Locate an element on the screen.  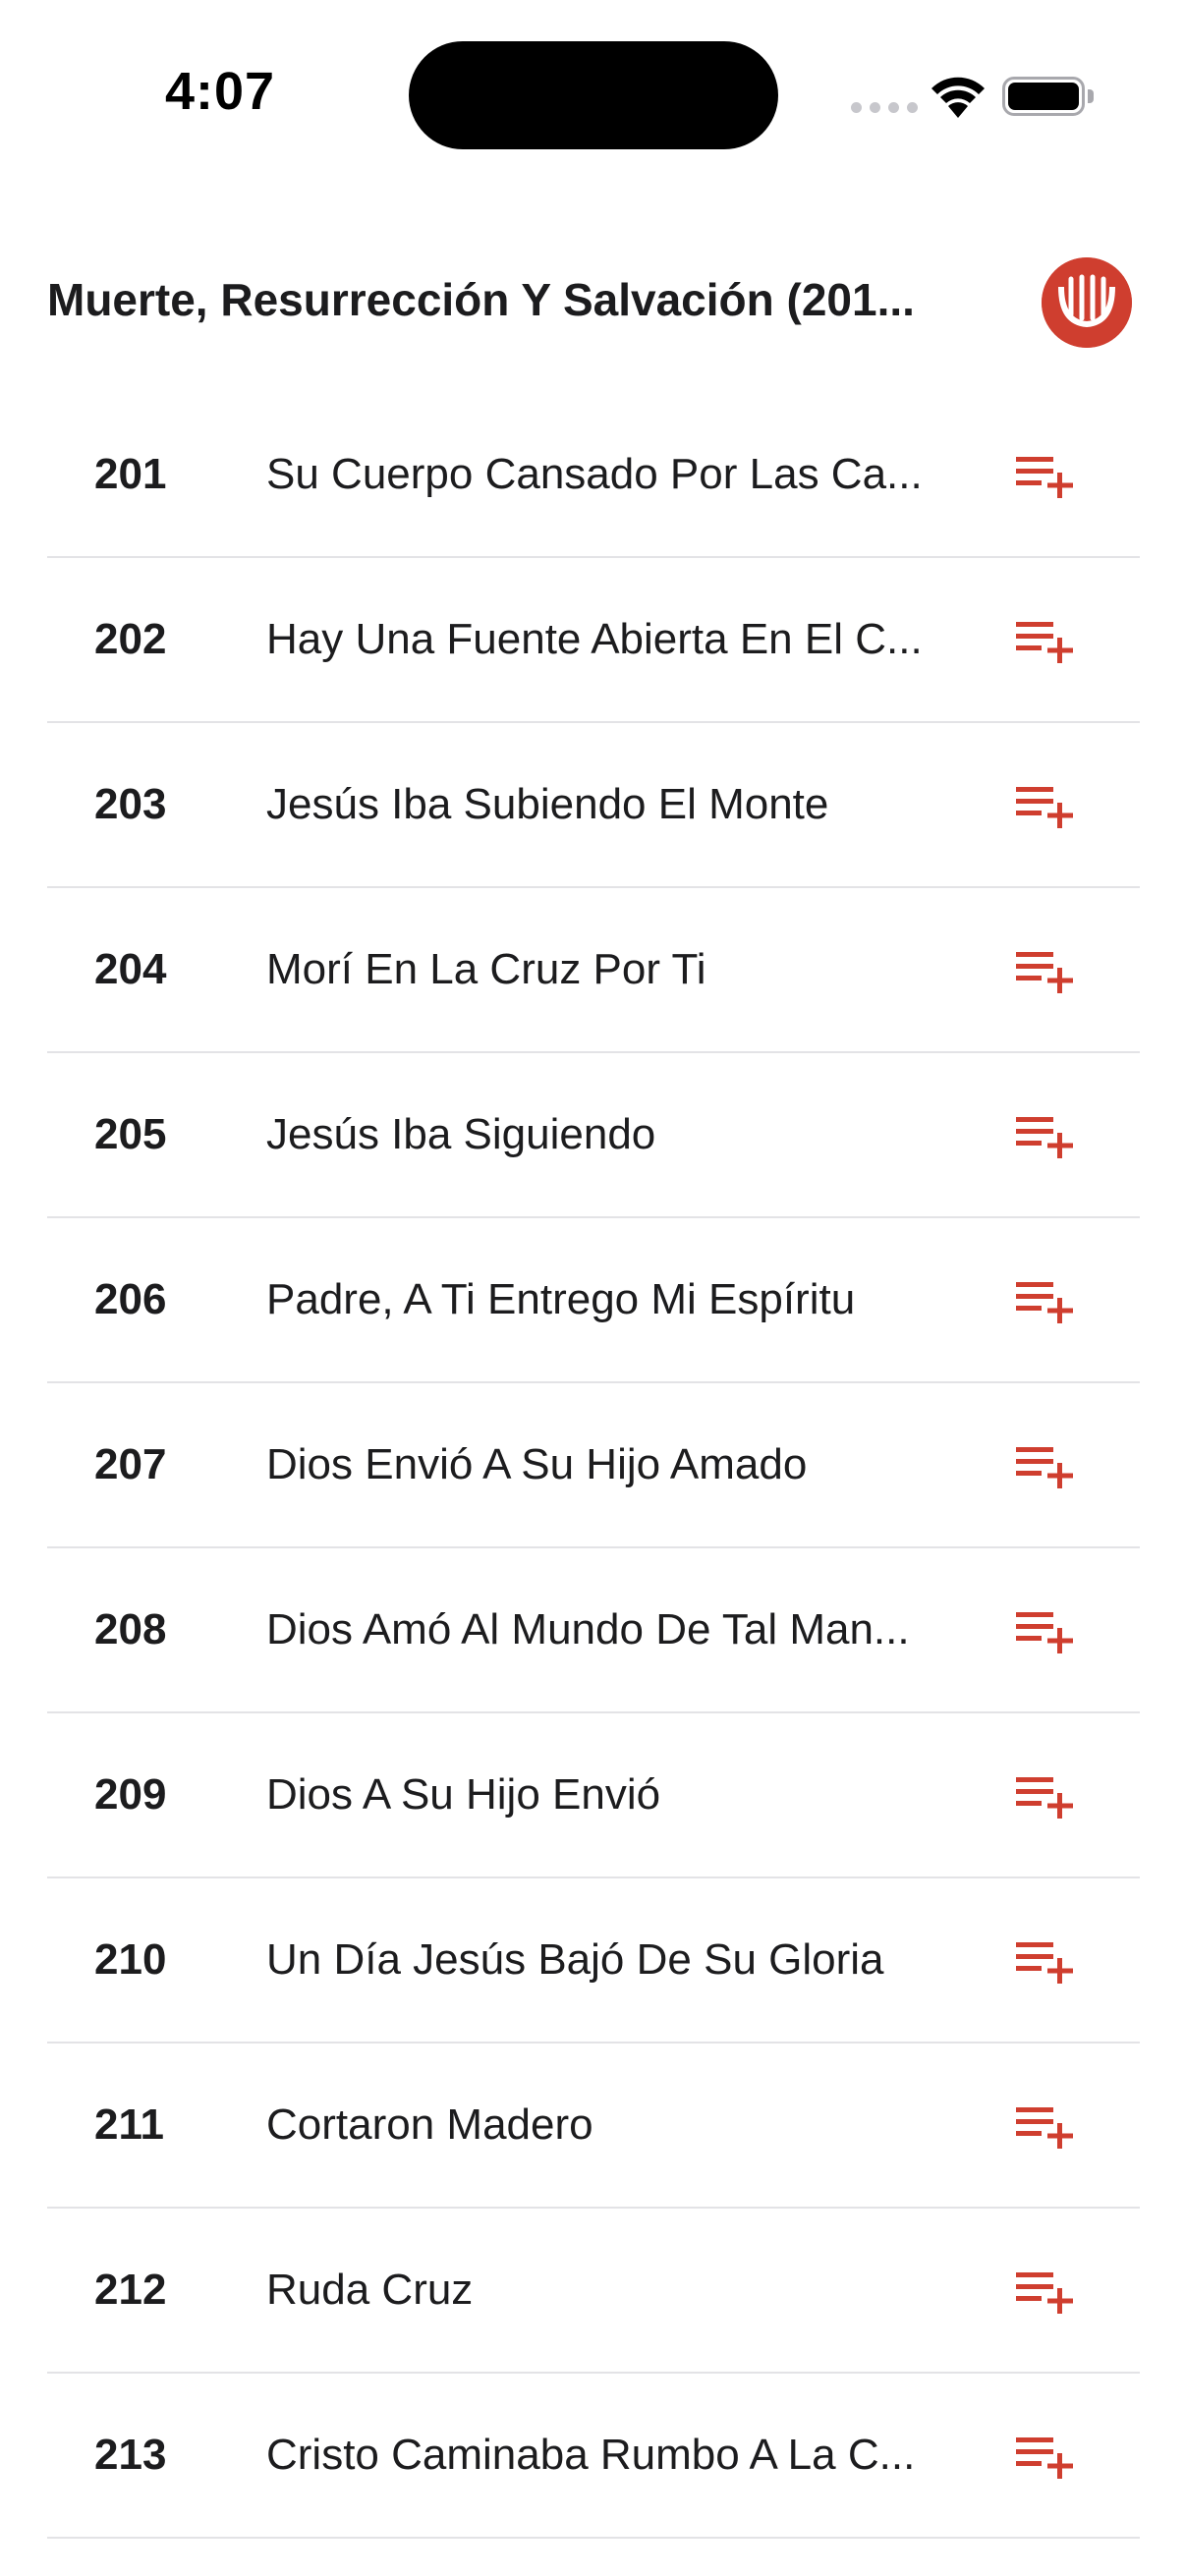
hymn-row-210: 210 Un Día Jesús Bajó De Su Gloria is located at coordinates (594, 1961).